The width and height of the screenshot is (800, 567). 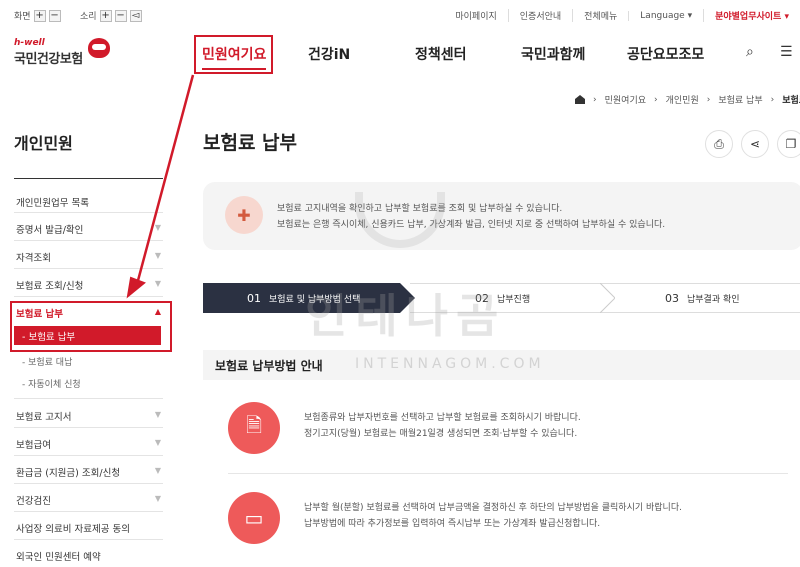 I want to click on bookmark-icon: ❐, so click(x=788, y=144).